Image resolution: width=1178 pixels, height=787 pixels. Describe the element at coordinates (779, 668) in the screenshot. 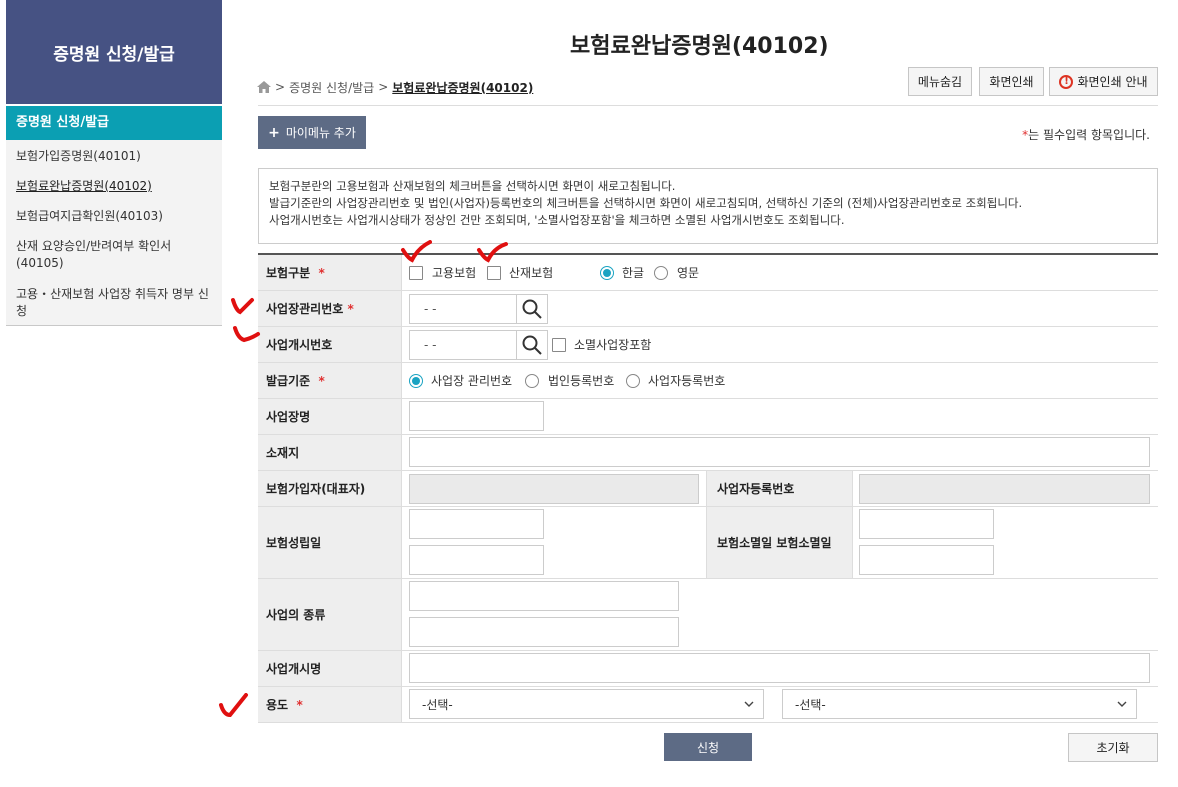

I see `start-name-input` at that location.